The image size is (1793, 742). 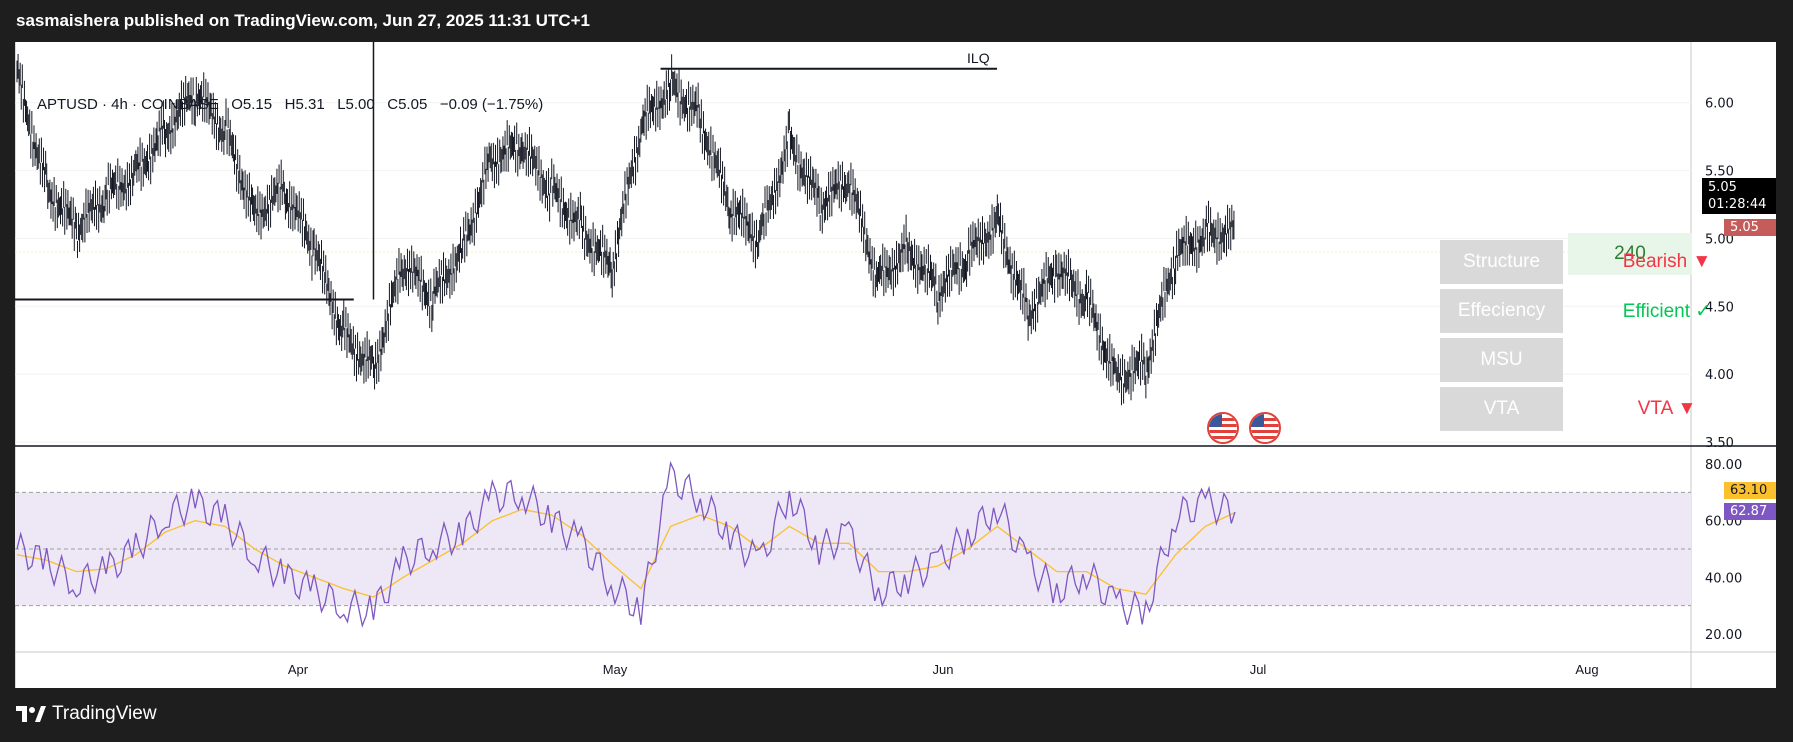 What do you see at coordinates (393, 104) in the screenshot?
I see `close-label: C` at bounding box center [393, 104].